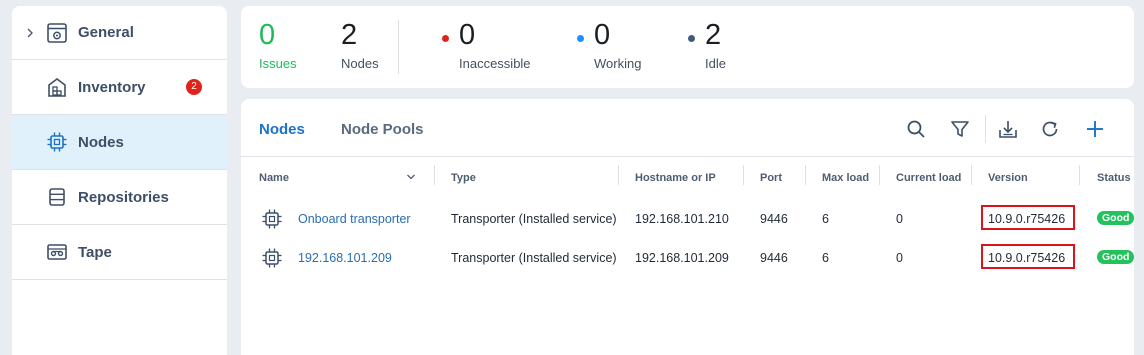  What do you see at coordinates (985, 129) in the screenshot?
I see `toolbar-divider` at bounding box center [985, 129].